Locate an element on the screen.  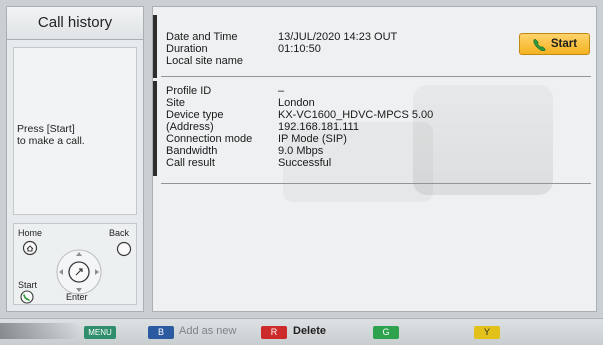
start-button-label: Start is located at coordinates (564, 44).